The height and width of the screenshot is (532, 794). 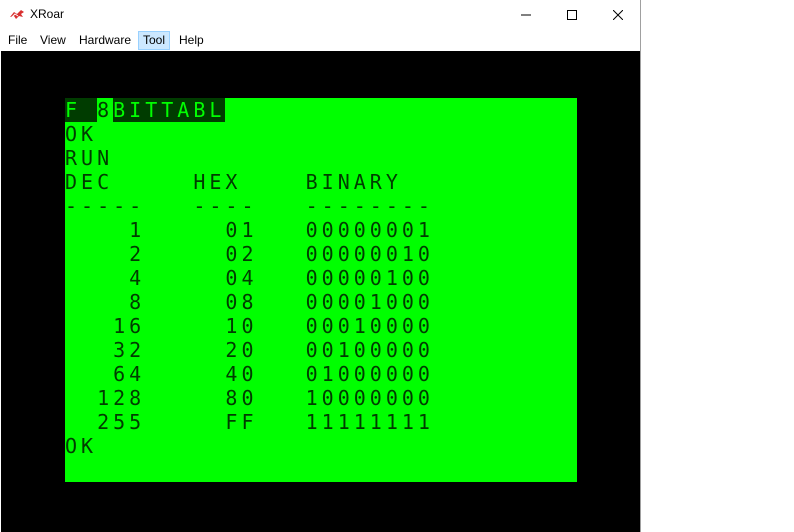 I want to click on table-row: 16 10 00010000, so click(x=249, y=326).